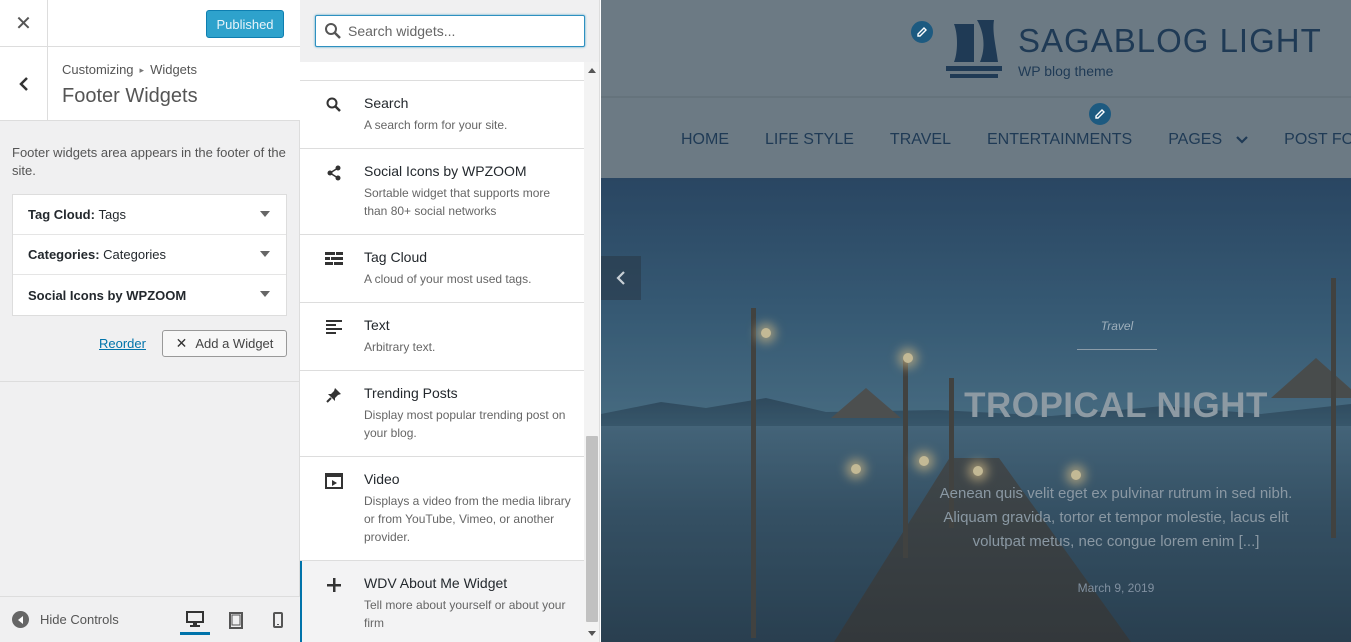 The height and width of the screenshot is (642, 1351). I want to click on tag-cloud-icon, so click(334, 259).